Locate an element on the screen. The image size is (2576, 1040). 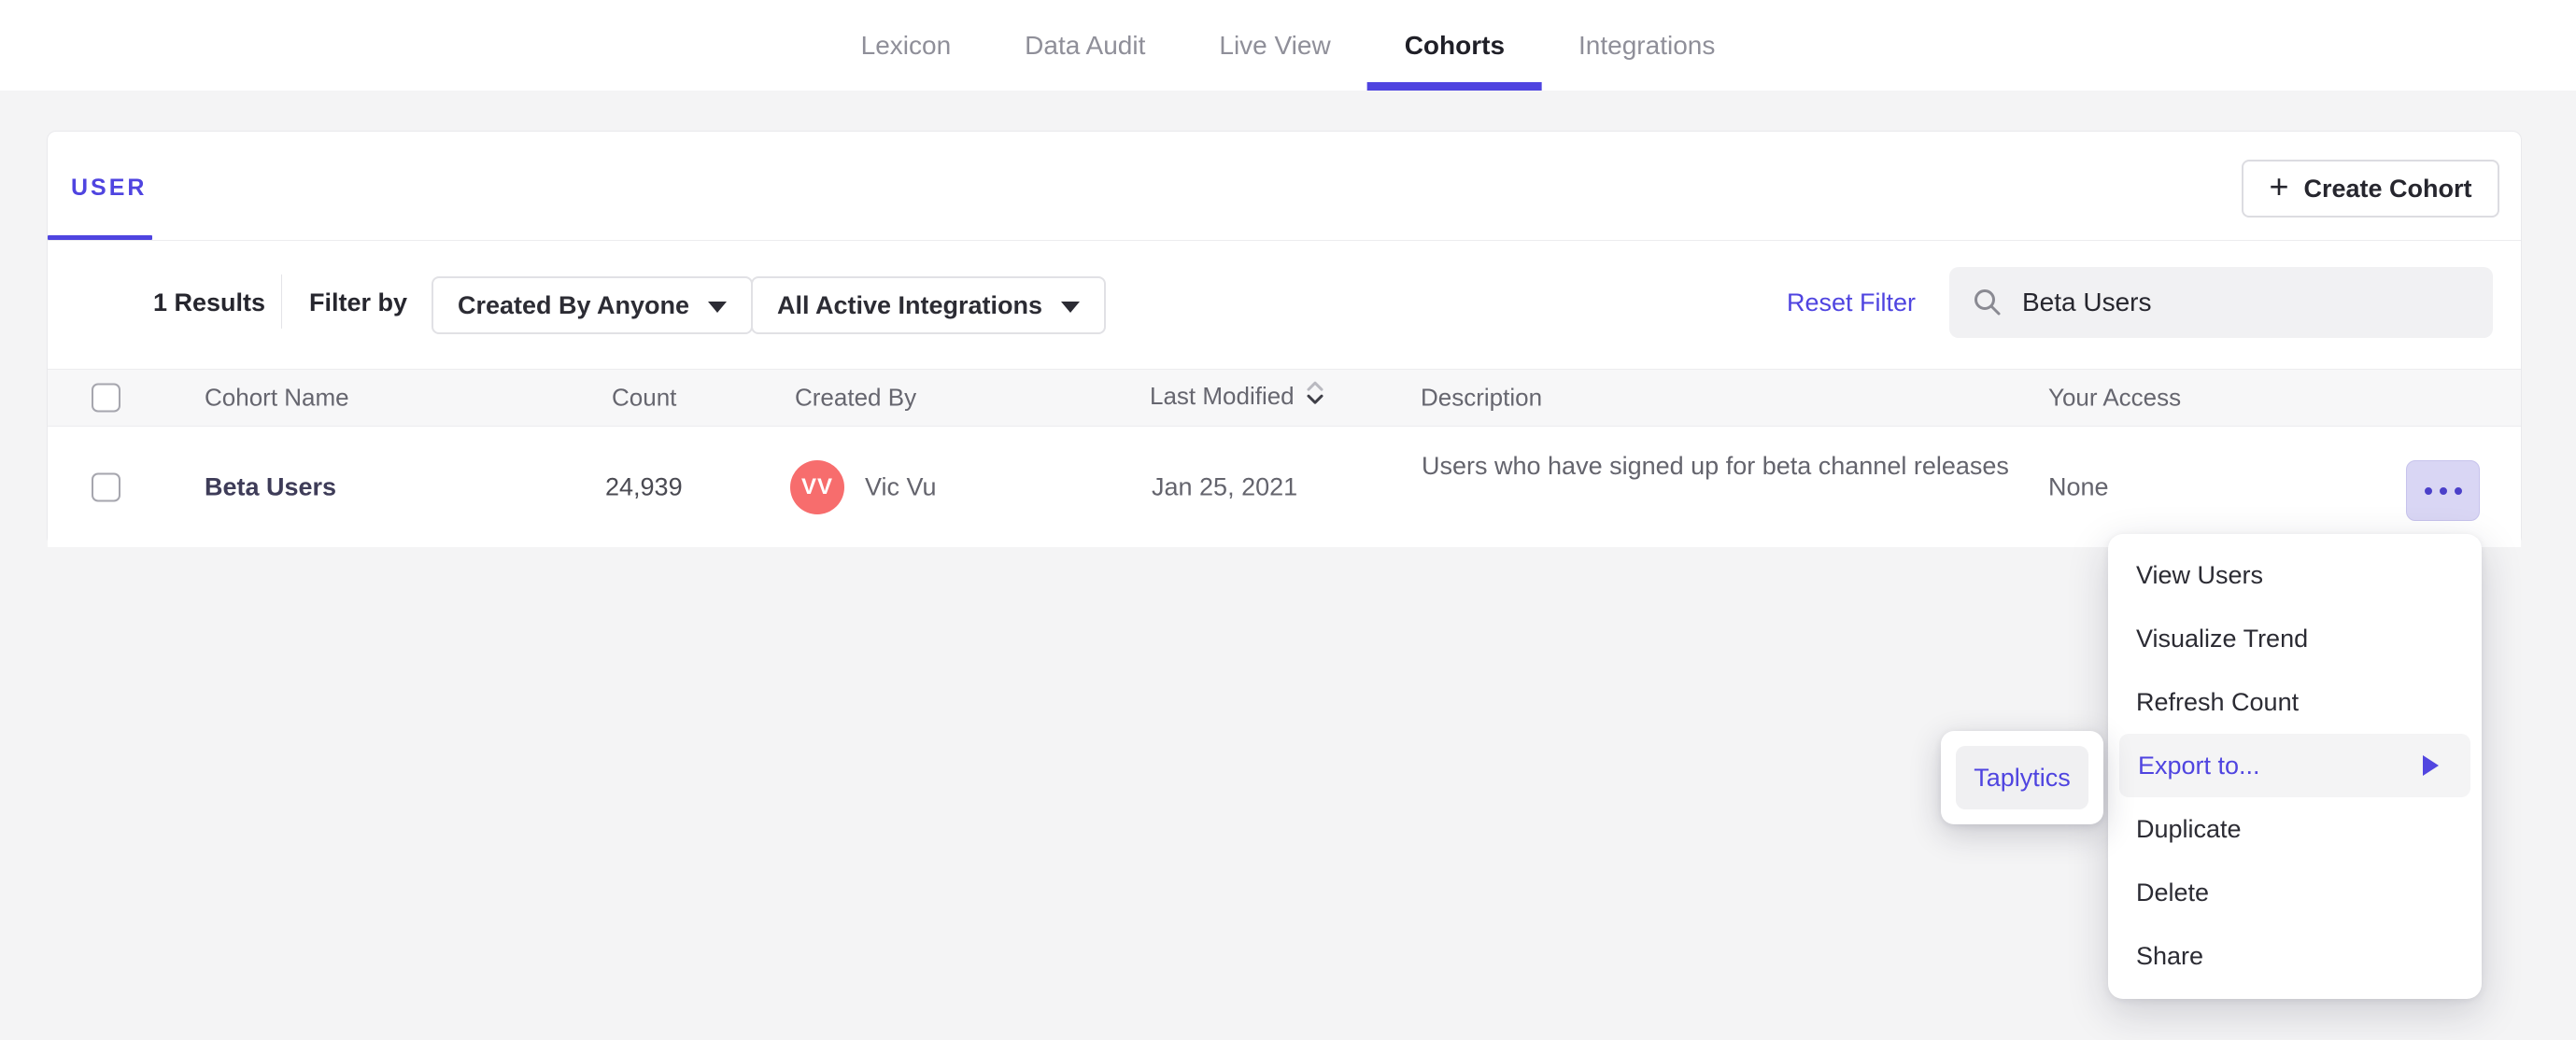
nav-tab-data-audit: Data Audit is located at coordinates (1085, 45).